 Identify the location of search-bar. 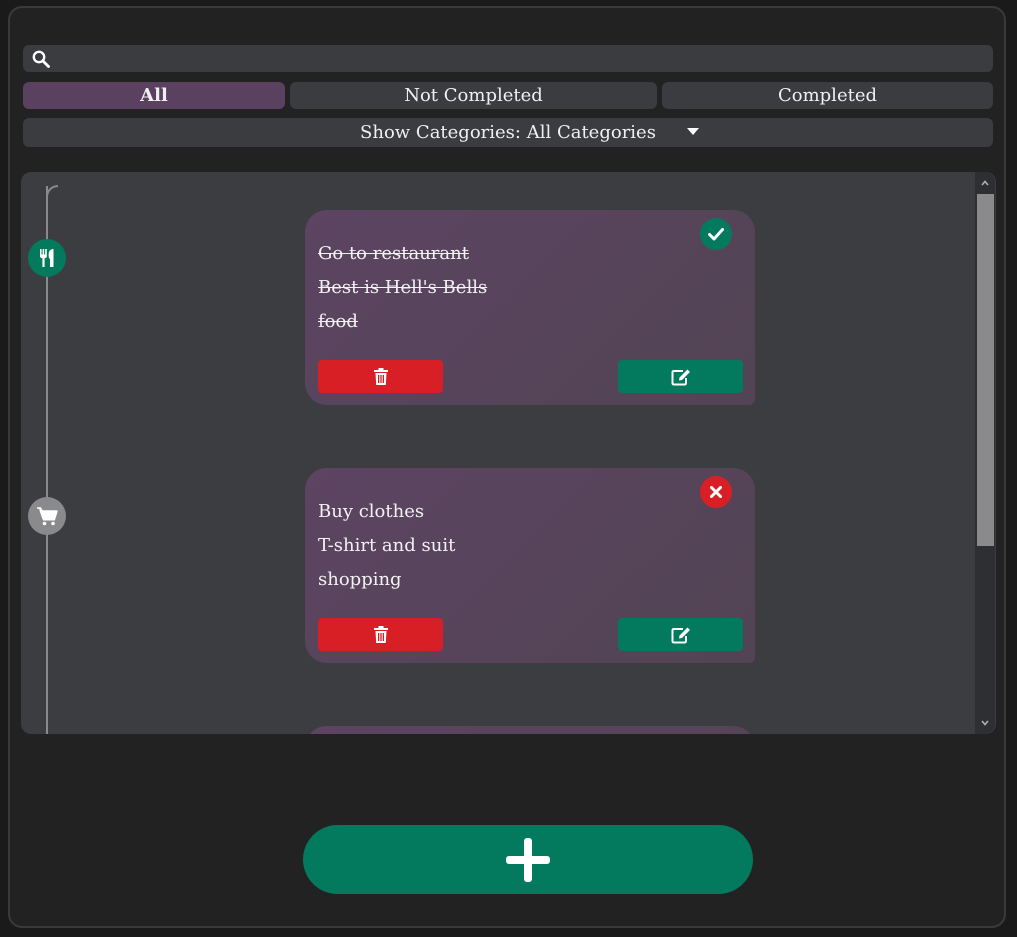
(508, 59).